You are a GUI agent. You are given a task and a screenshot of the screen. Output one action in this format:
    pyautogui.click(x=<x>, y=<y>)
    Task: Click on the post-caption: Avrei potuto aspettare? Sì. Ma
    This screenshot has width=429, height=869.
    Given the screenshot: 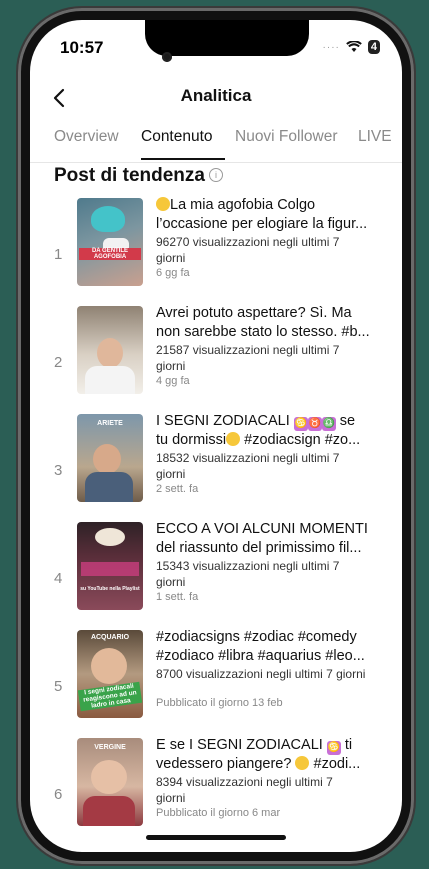 What is the action you would take?
    pyautogui.click(x=254, y=313)
    